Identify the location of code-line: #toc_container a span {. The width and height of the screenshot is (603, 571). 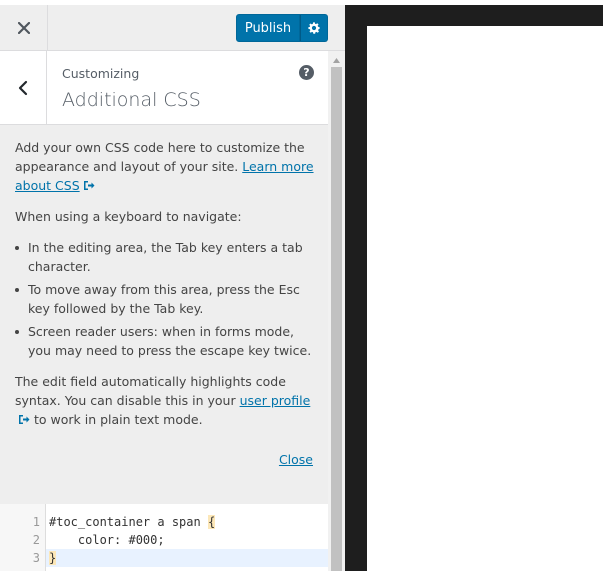
(187, 522).